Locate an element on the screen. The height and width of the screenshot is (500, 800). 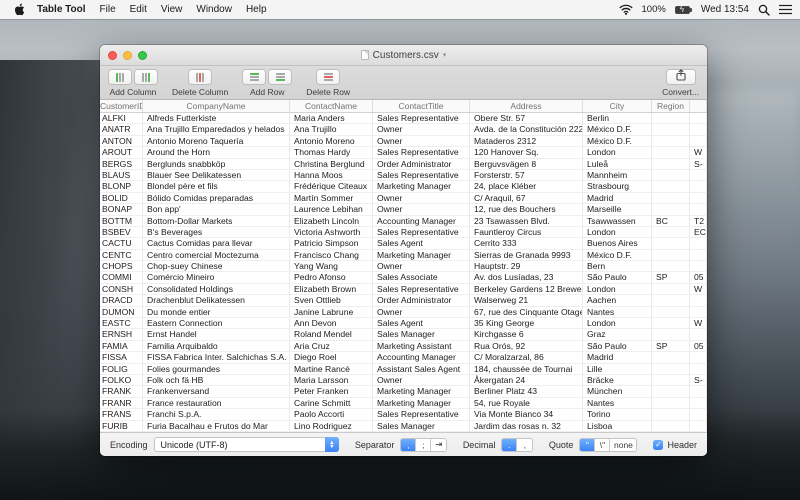
table-cell: Lisboa is located at coordinates (617, 425).